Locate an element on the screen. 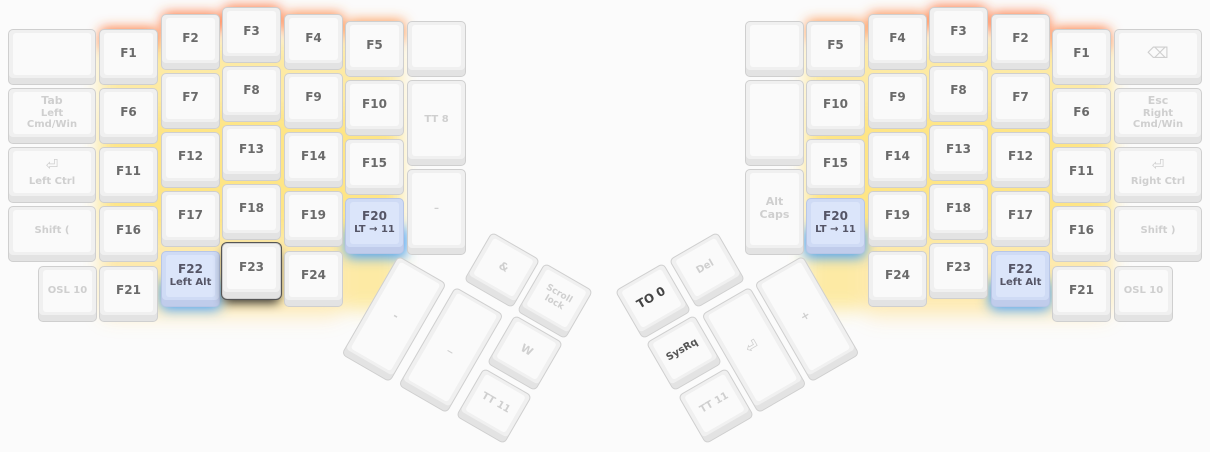  key-f19-right: F19 is located at coordinates (897, 219).